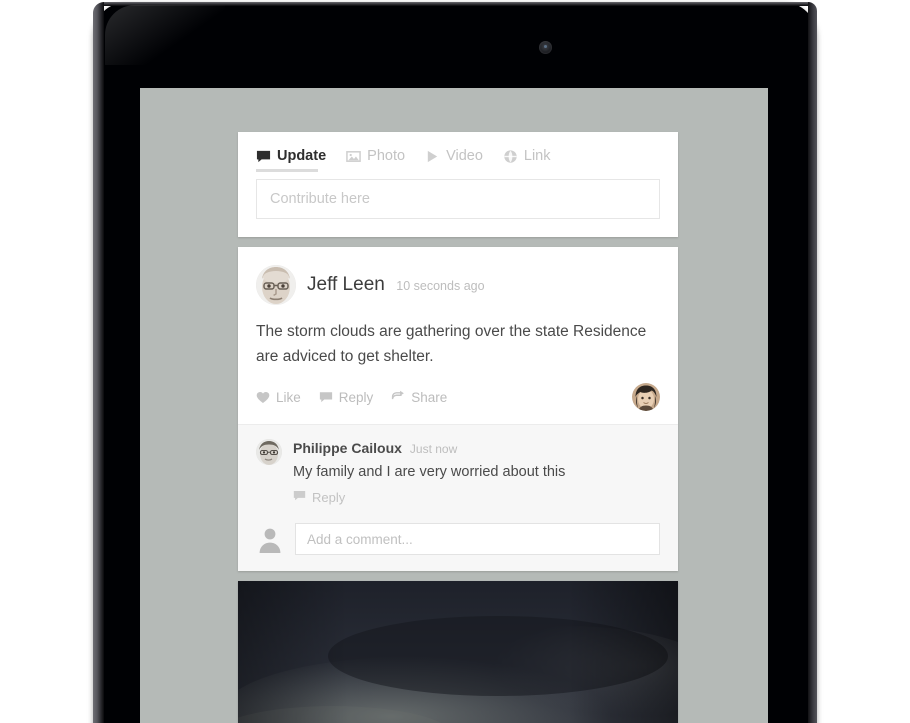 Image resolution: width=910 pixels, height=723 pixels. I want to click on composer: Update Photo Video Link Contribute here, so click(458, 184).